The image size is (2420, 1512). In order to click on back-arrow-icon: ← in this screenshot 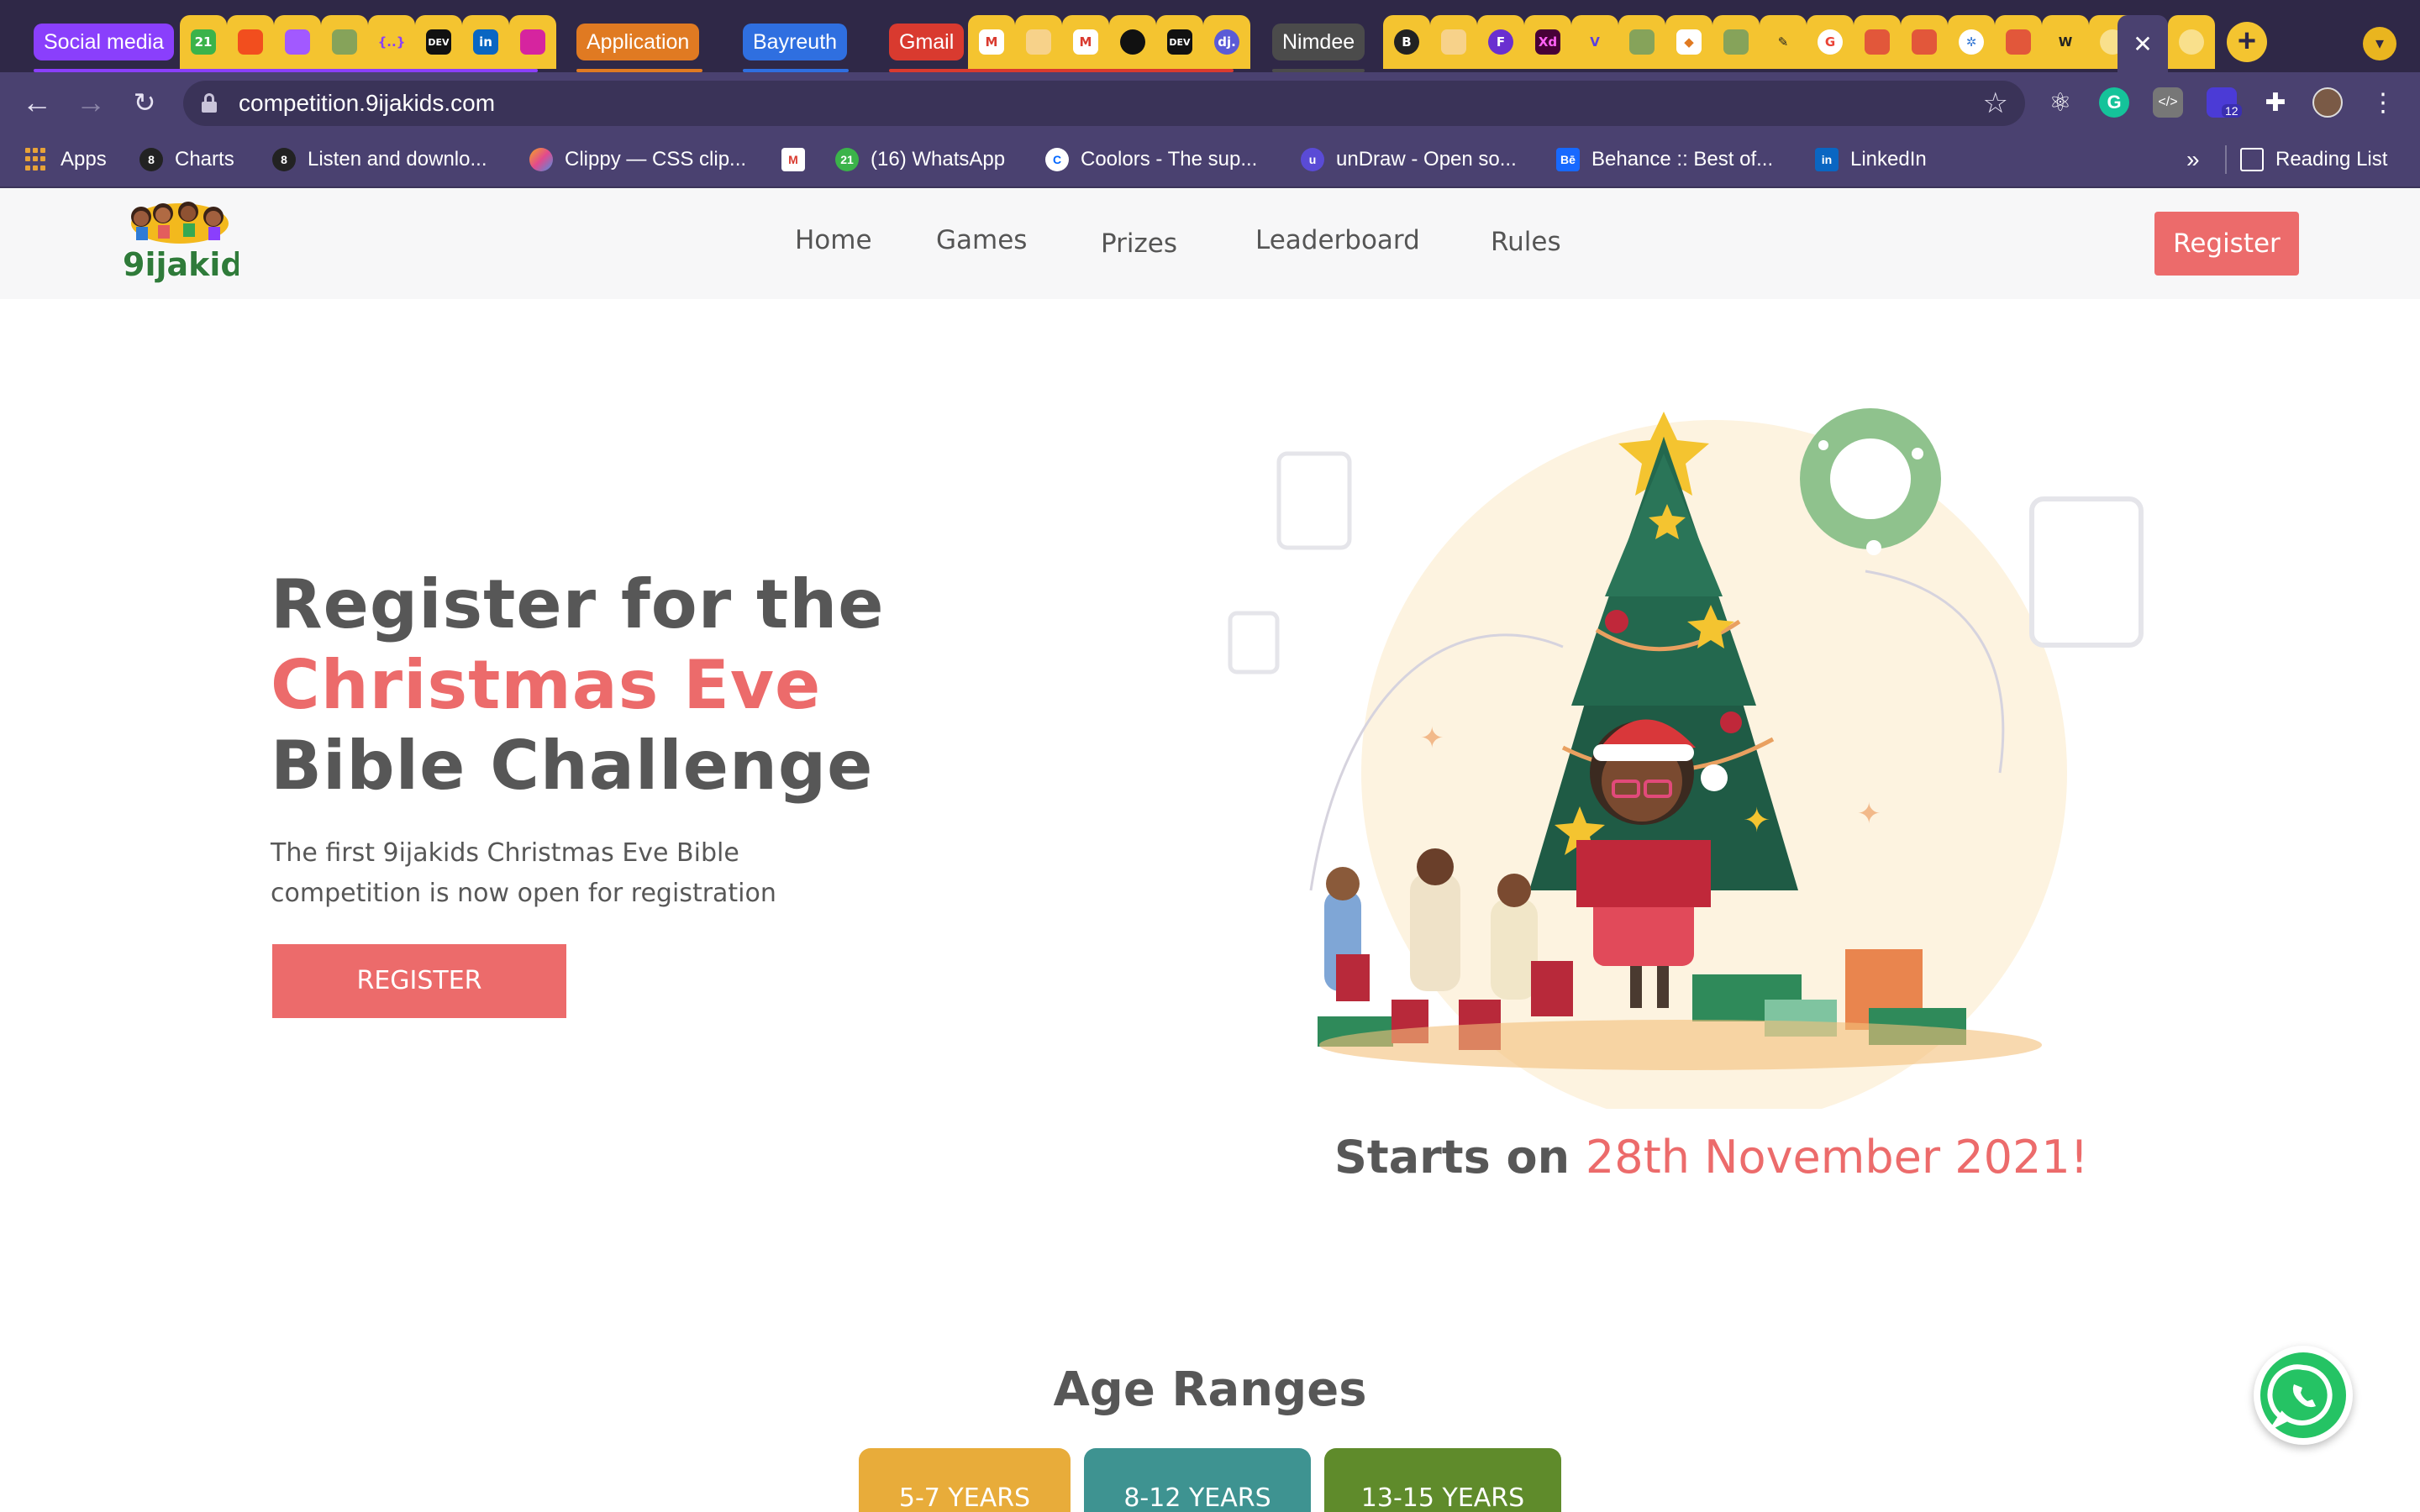, I will do `click(37, 102)`.